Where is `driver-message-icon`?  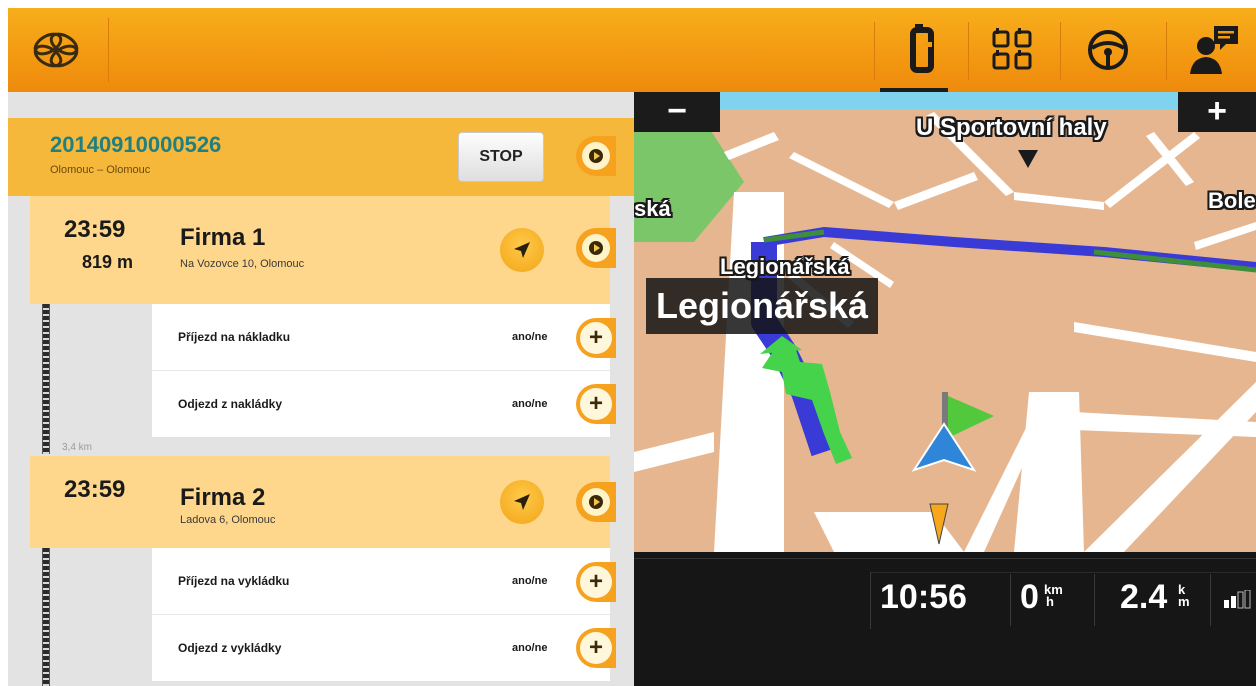 driver-message-icon is located at coordinates (1214, 50).